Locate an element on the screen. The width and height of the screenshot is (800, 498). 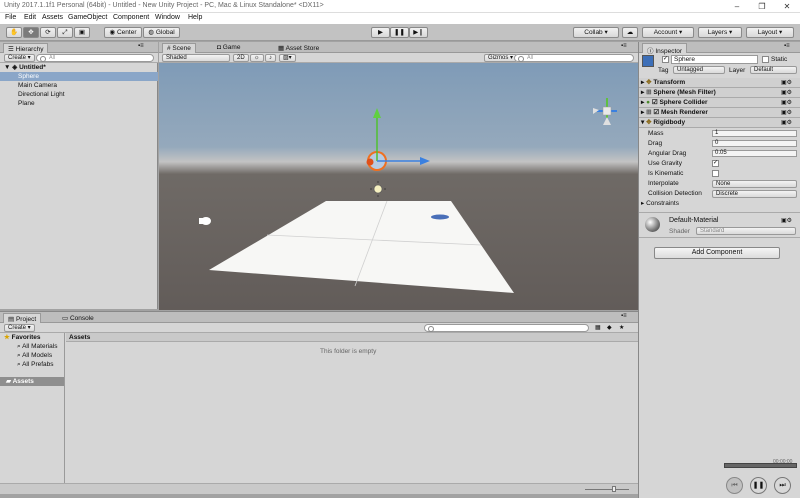
project-breadcrumb: Assets is located at coordinates (352, 337).